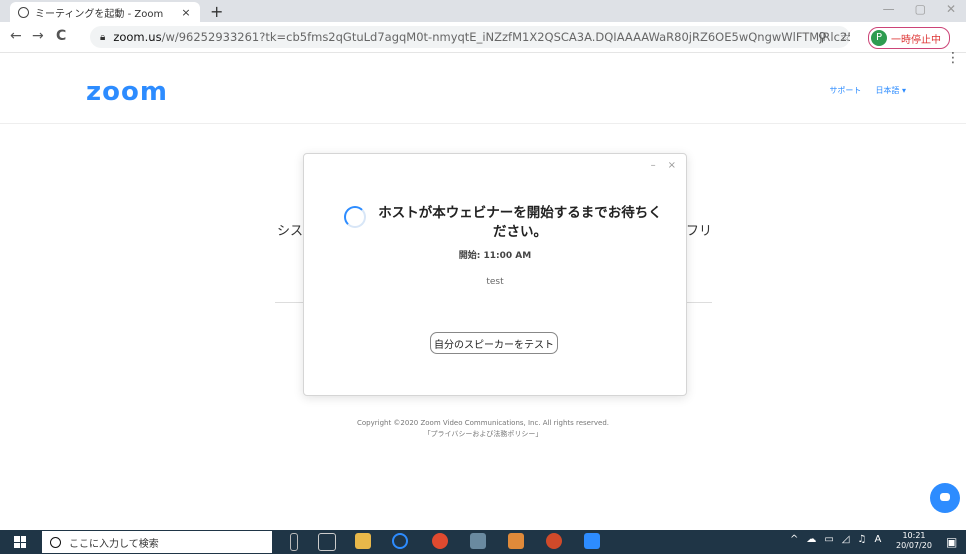 This screenshot has width=966, height=554. What do you see at coordinates (16, 36) in the screenshot?
I see `back-button: ←` at bounding box center [16, 36].